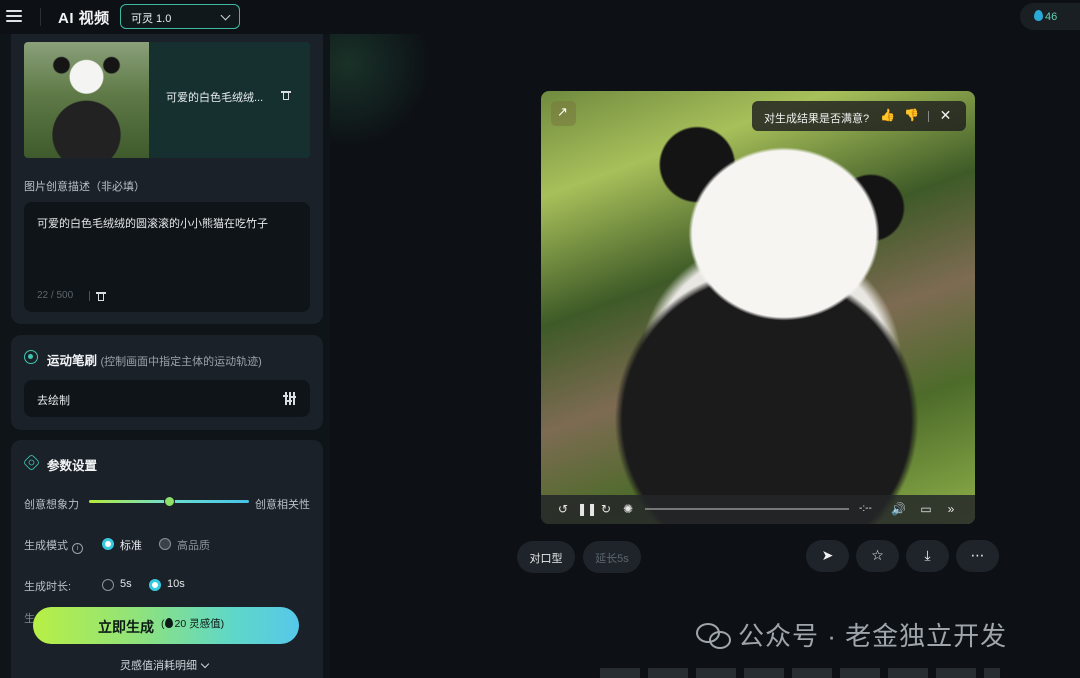  Describe the element at coordinates (55, 295) in the screenshot. I see `char-count: 22 / 500` at that location.